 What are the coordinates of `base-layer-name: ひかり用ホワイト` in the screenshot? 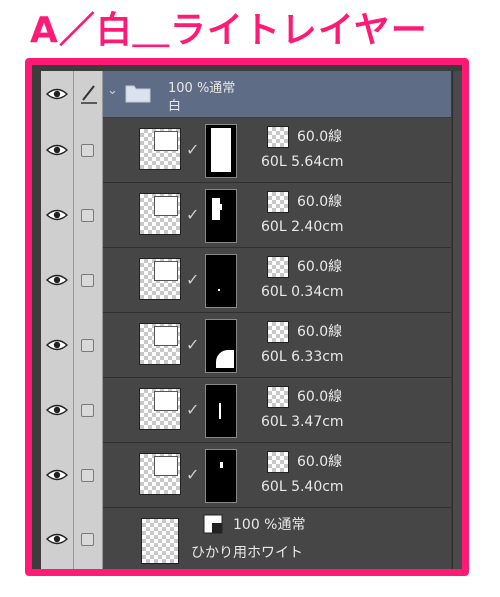 It's located at (247, 553).